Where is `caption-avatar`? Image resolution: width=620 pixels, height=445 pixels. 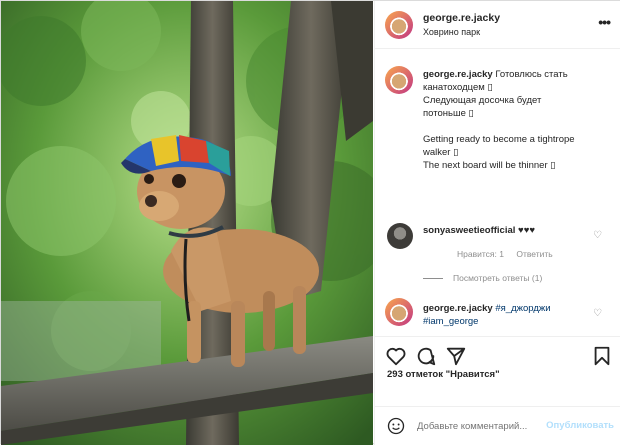 caption-avatar is located at coordinates (399, 80).